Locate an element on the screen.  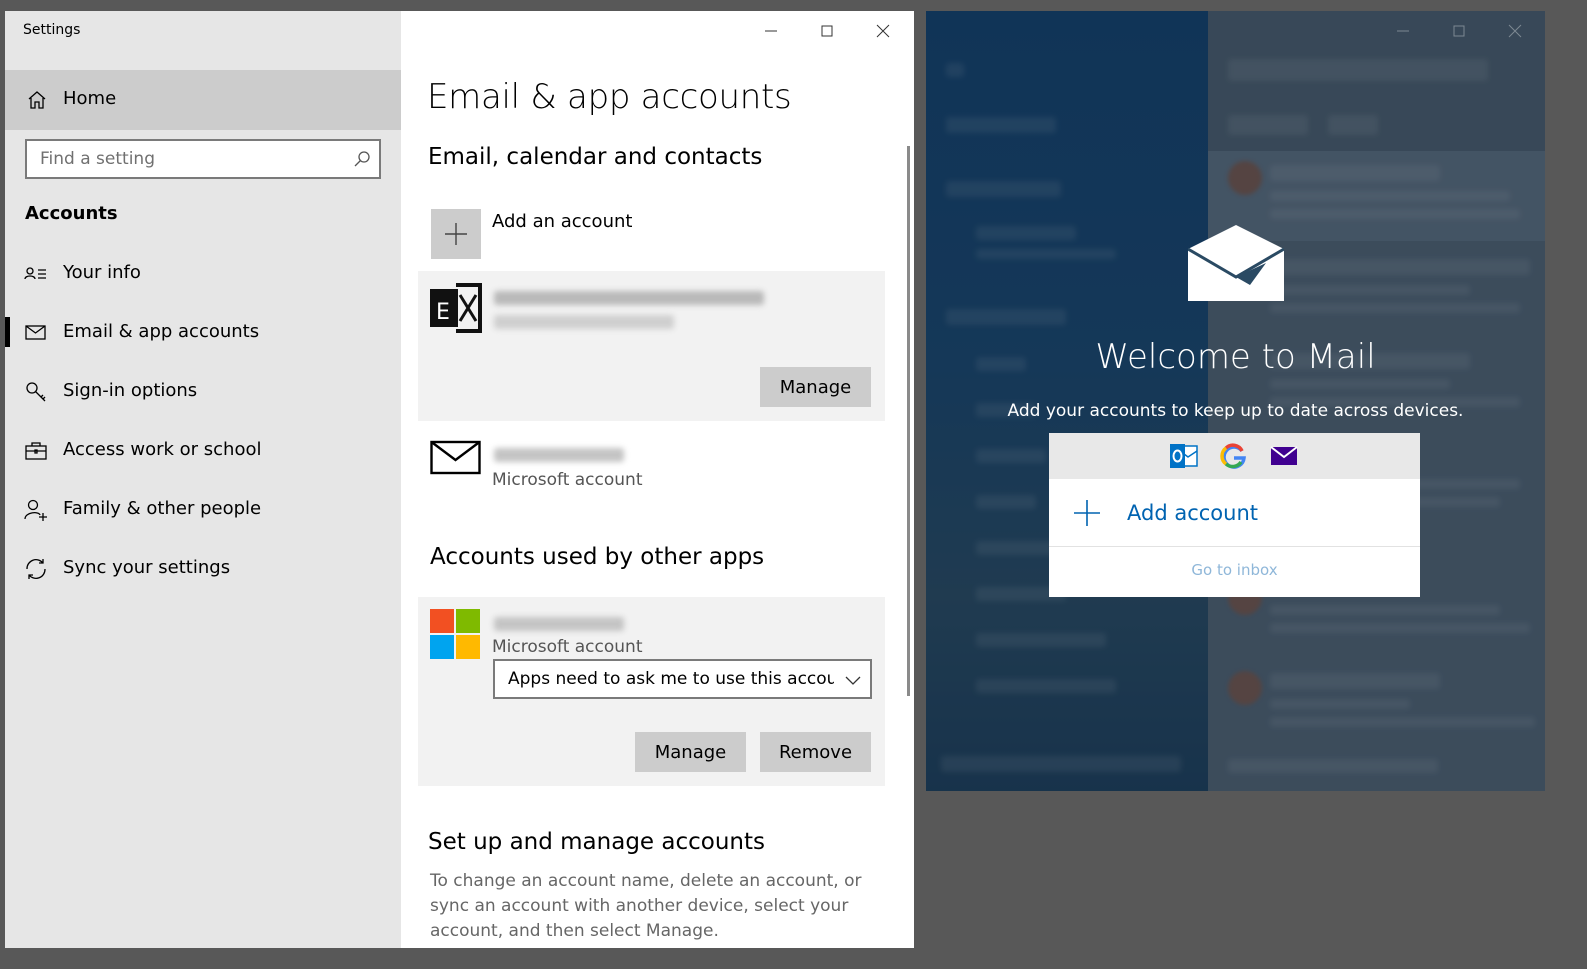
briefcase-icon is located at coordinates (36, 451).